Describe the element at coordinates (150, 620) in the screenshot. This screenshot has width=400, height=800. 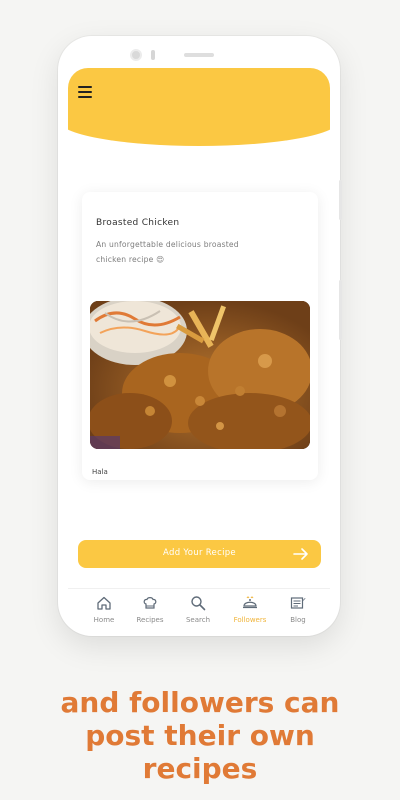
I see `nav-label: Recipes` at that location.